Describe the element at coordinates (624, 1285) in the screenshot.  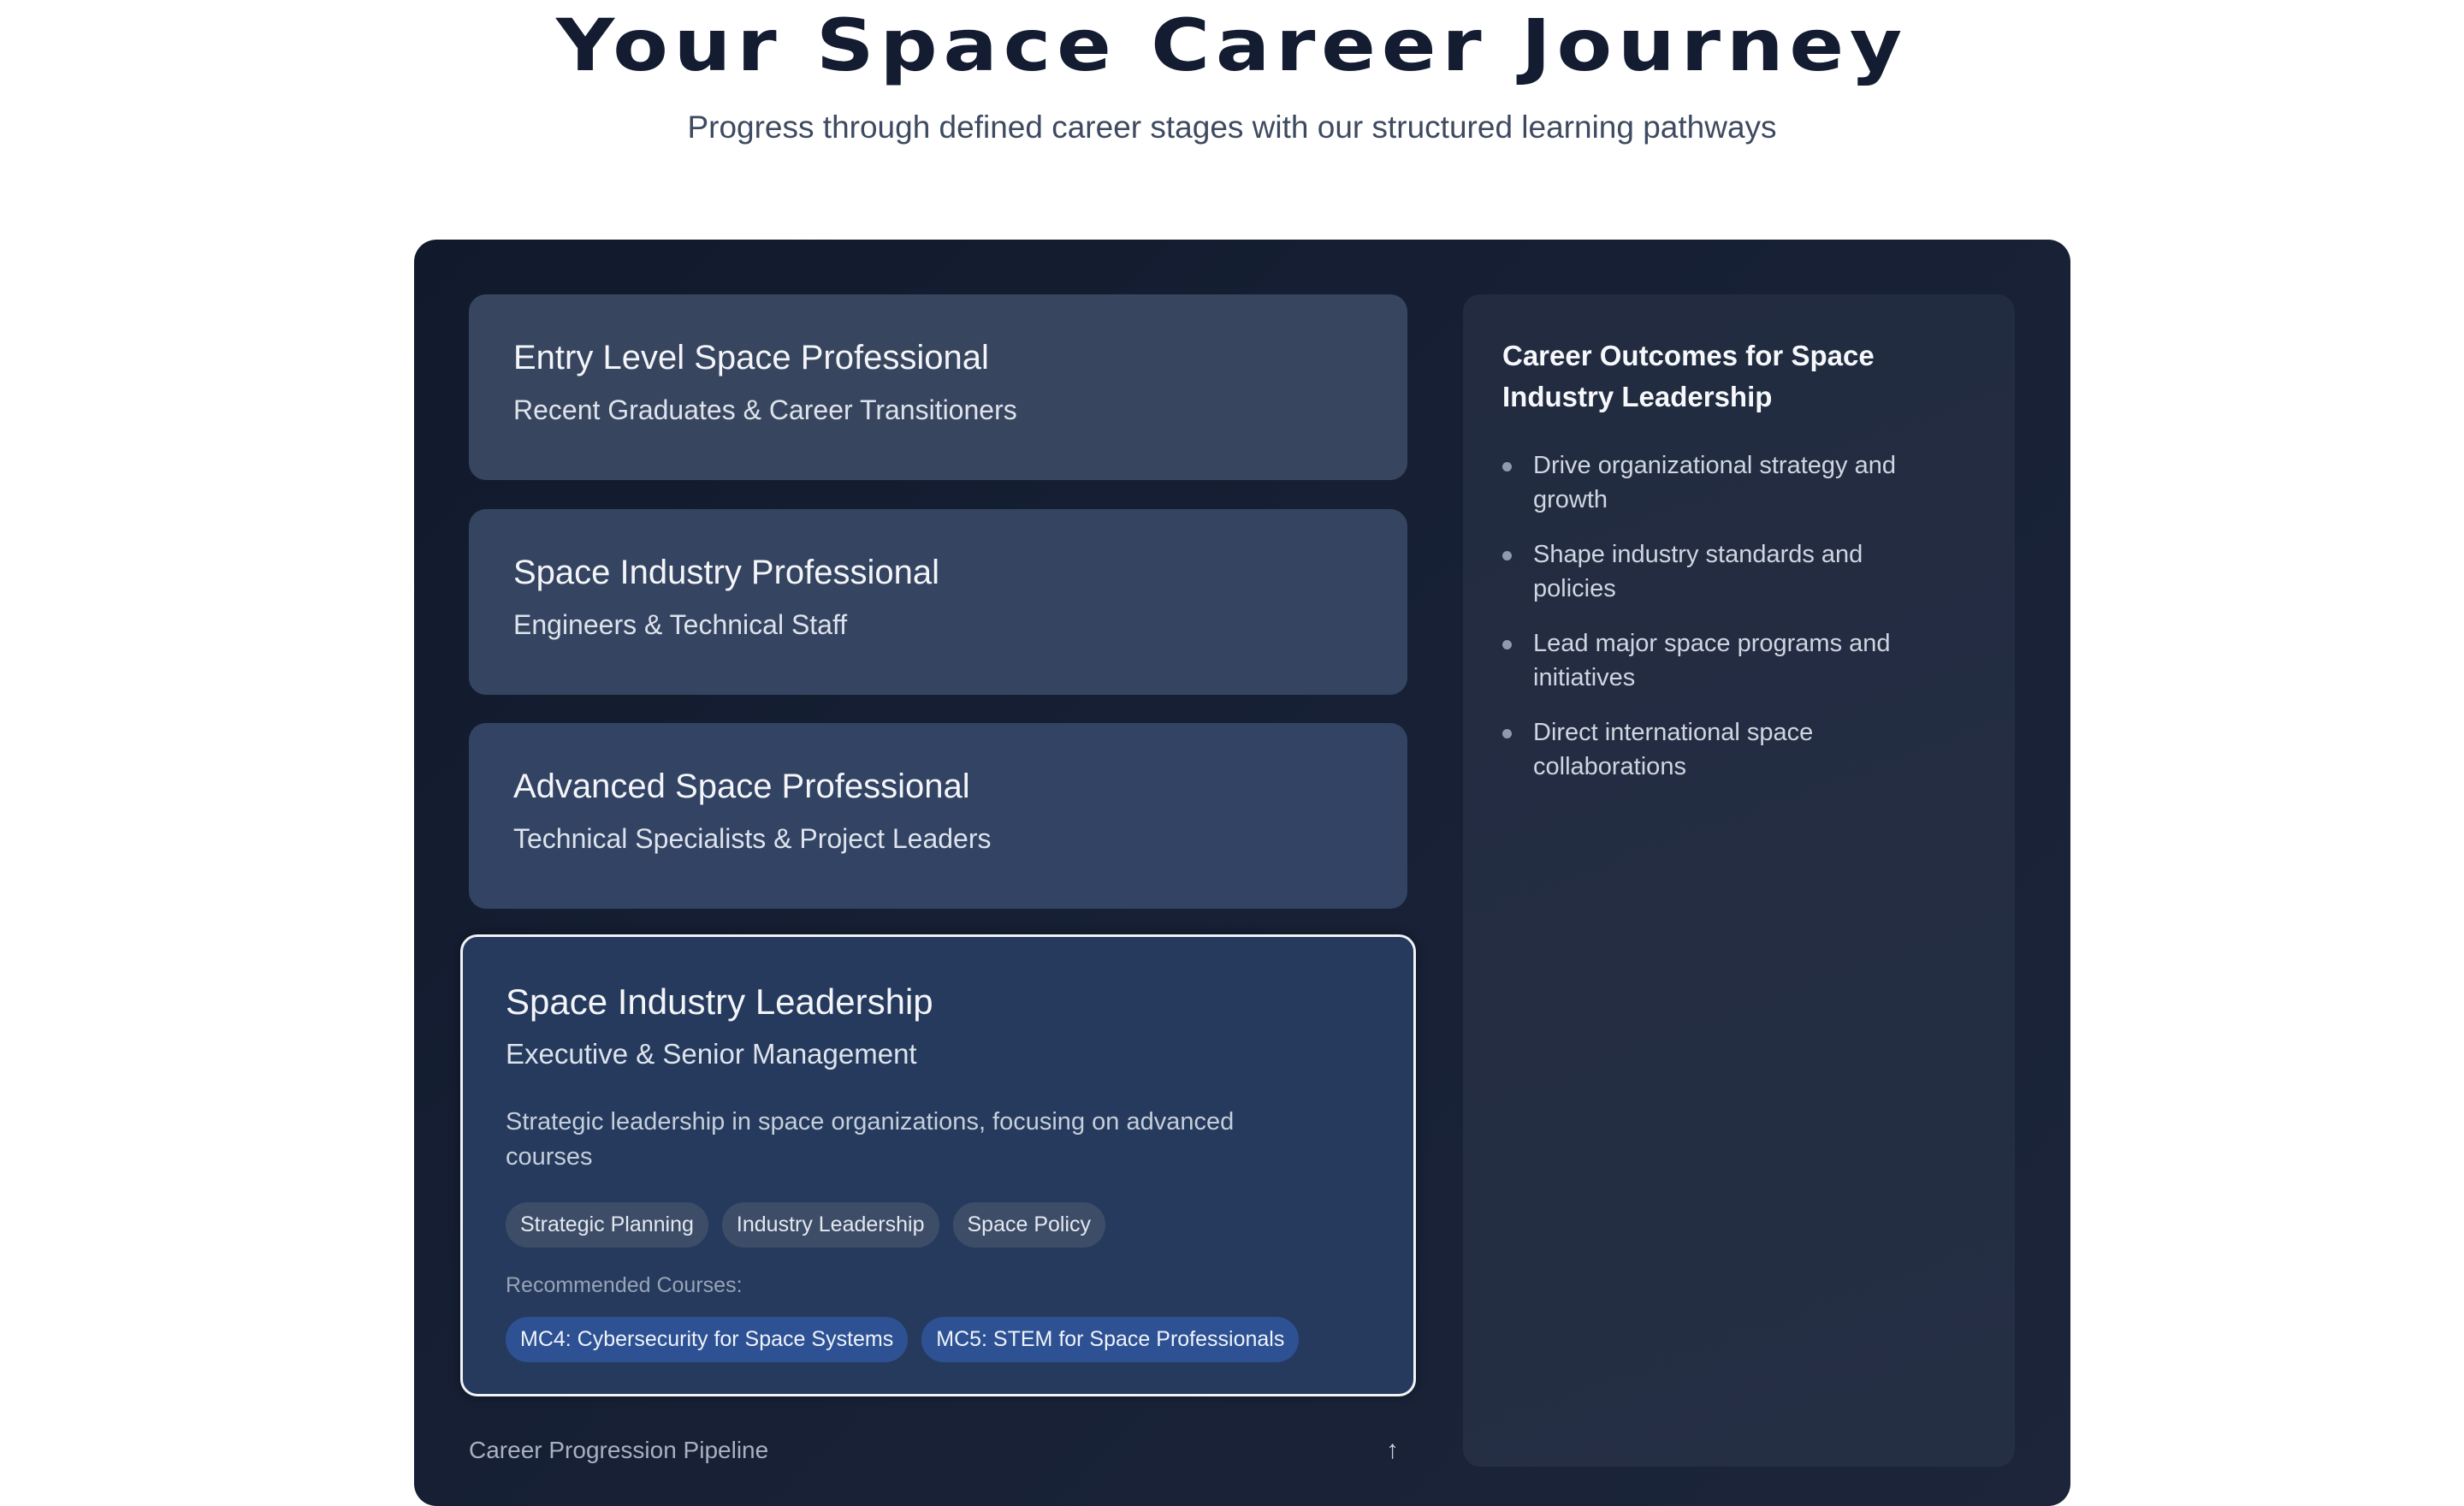
I see `recommended-courses-label: Recommended Courses:` at that location.